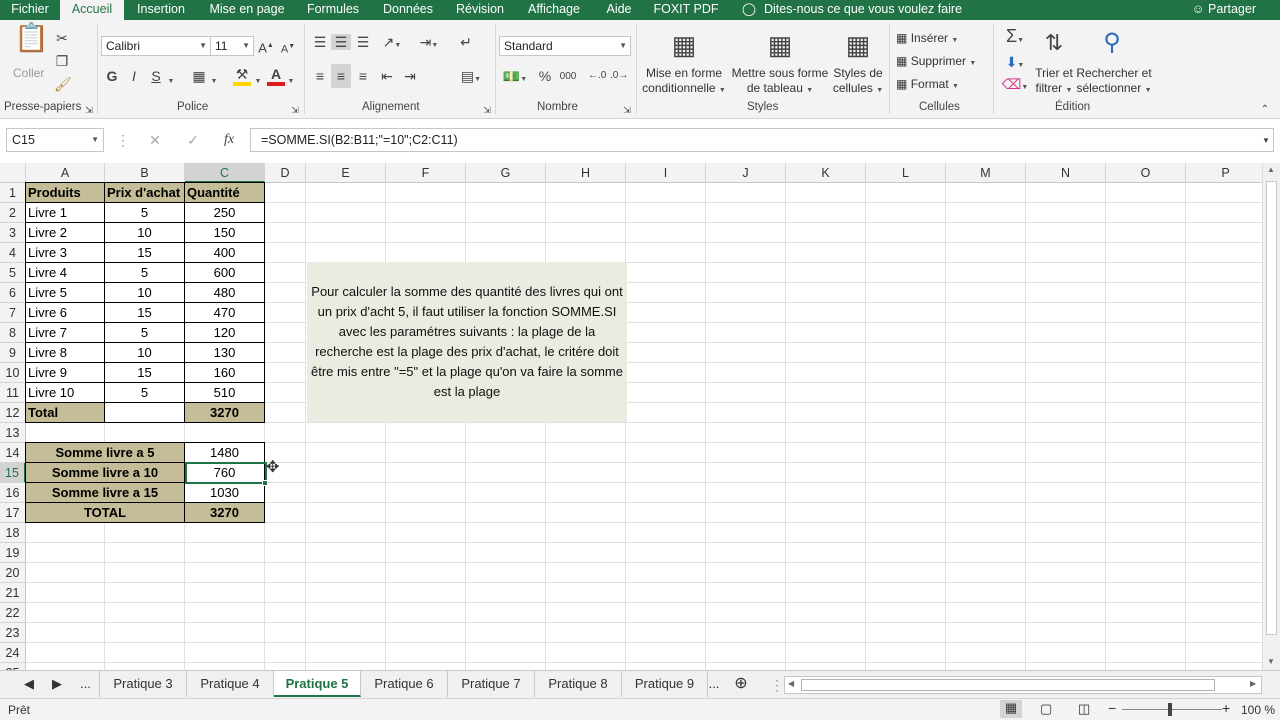 The width and height of the screenshot is (1280, 720). I want to click on table-cell: 130, so click(224, 352).